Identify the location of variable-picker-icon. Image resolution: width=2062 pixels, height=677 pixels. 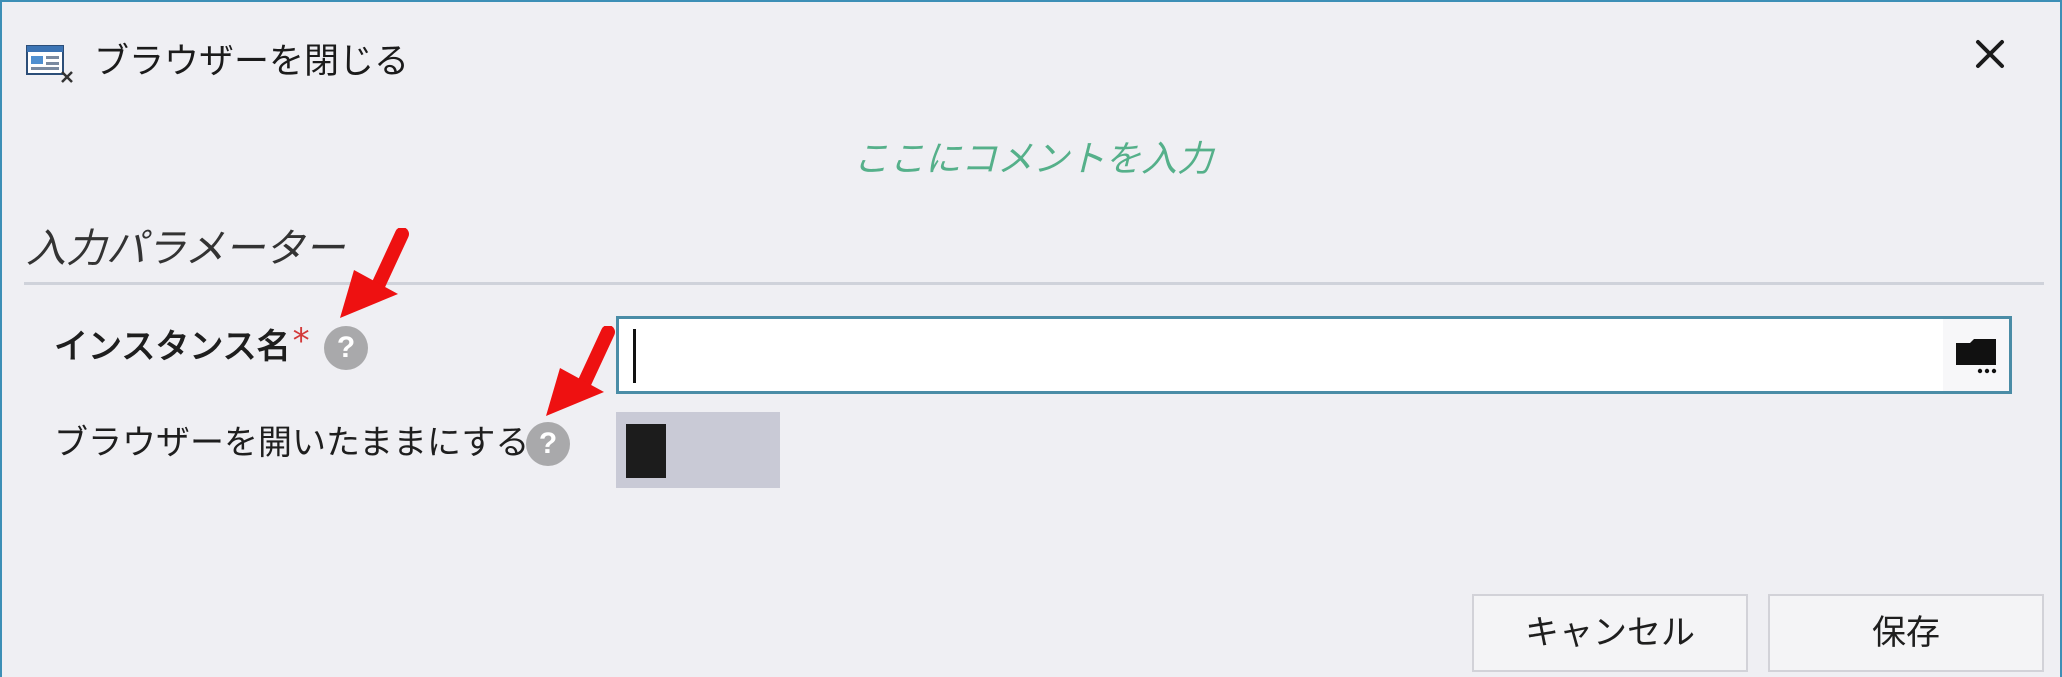
(1976, 355).